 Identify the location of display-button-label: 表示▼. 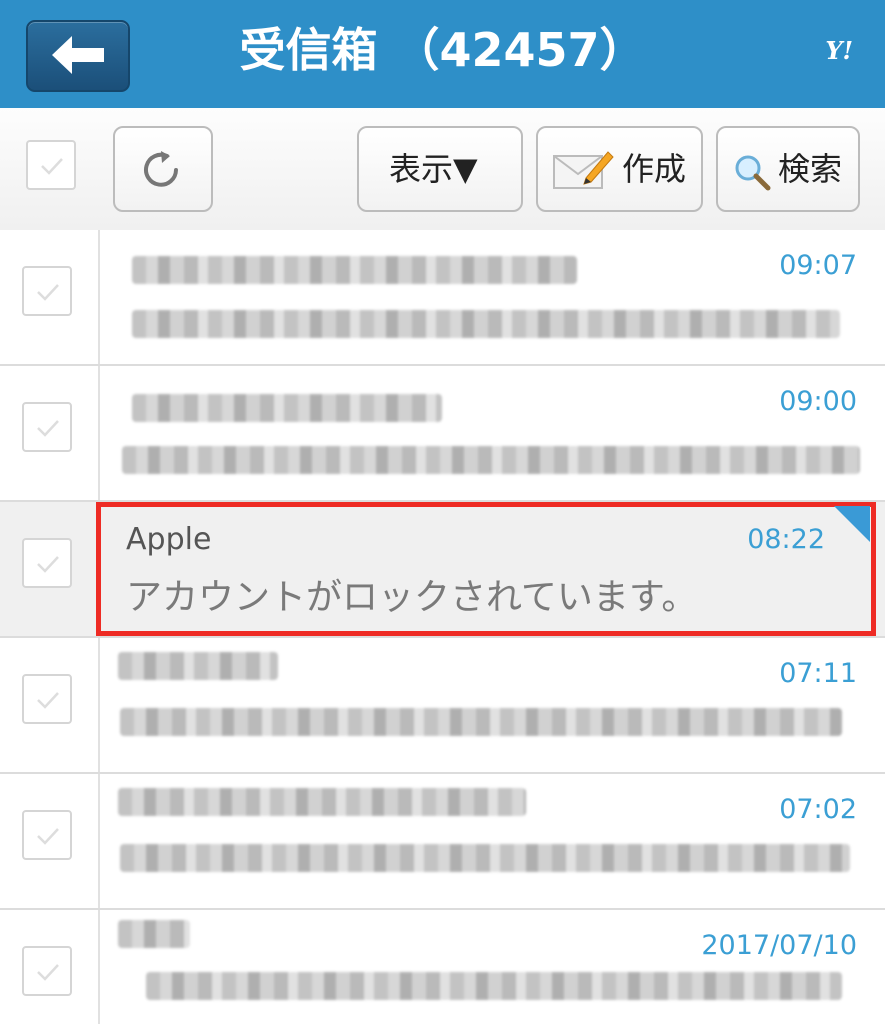
(433, 169).